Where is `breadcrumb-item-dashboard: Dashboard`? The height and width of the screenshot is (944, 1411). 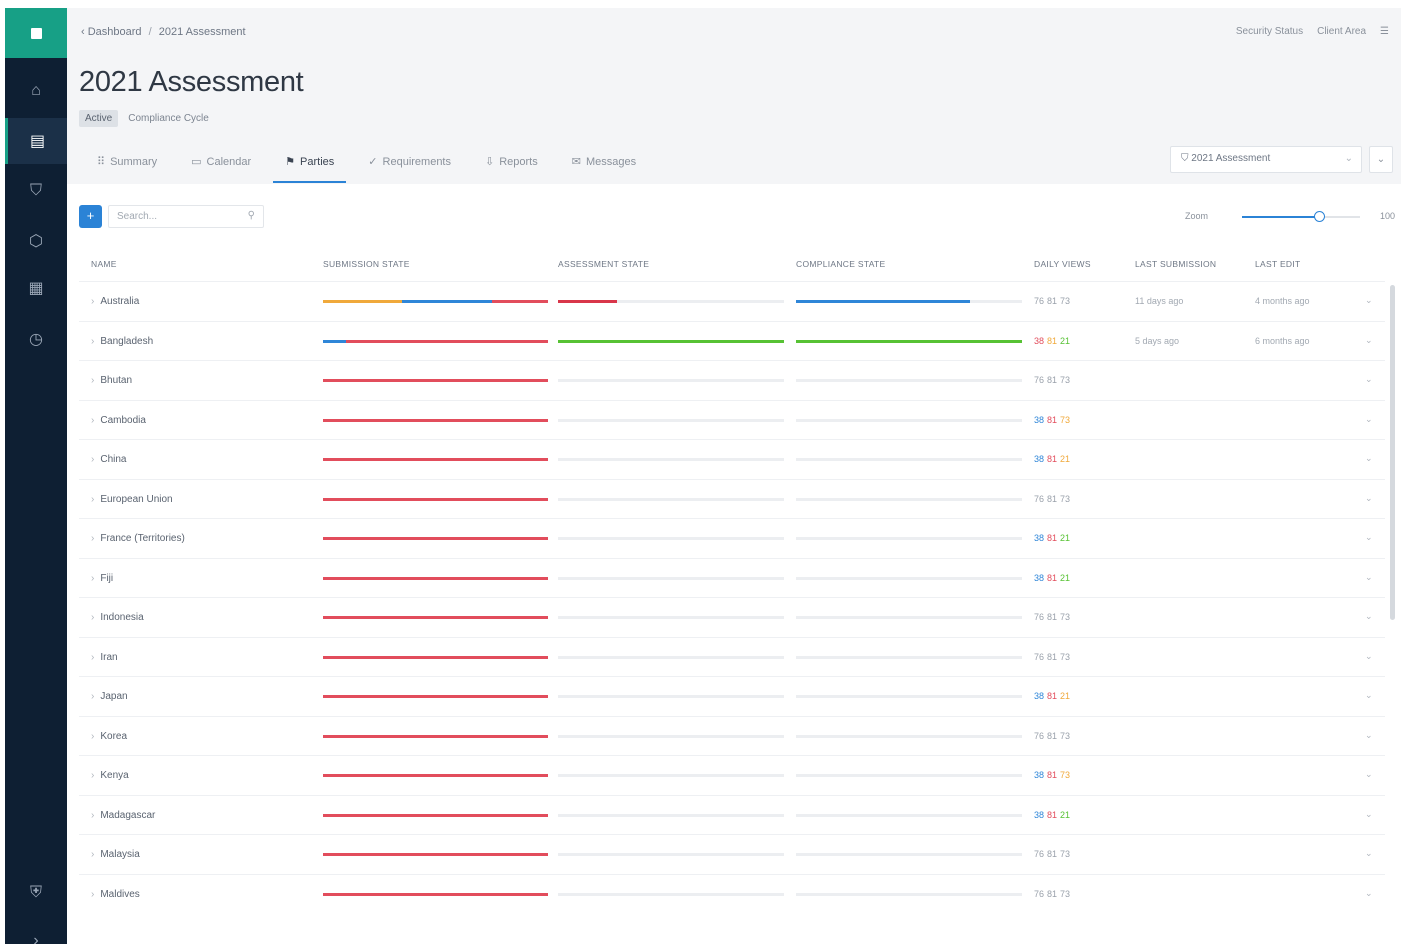 breadcrumb-item-dashboard: Dashboard is located at coordinates (115, 32).